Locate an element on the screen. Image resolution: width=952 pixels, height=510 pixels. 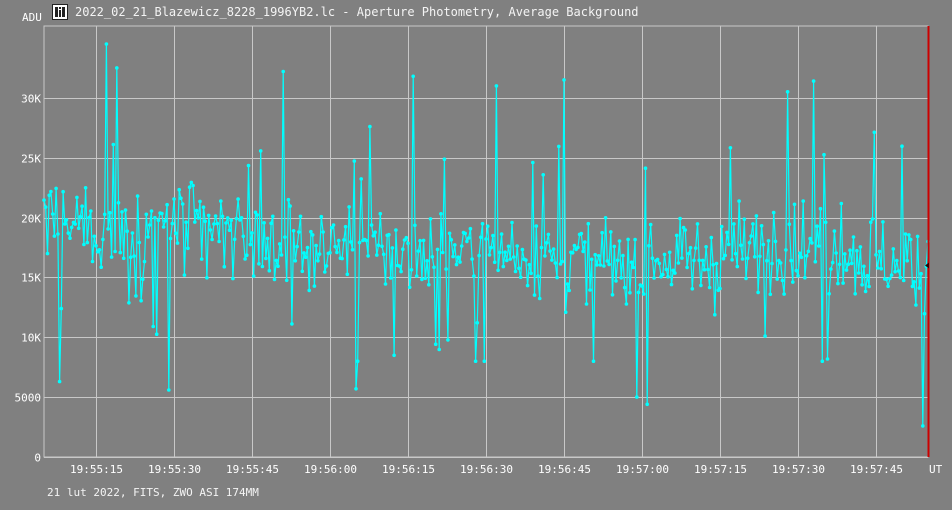
x-tick-label: 19:55:15 is located at coordinates (96, 469).